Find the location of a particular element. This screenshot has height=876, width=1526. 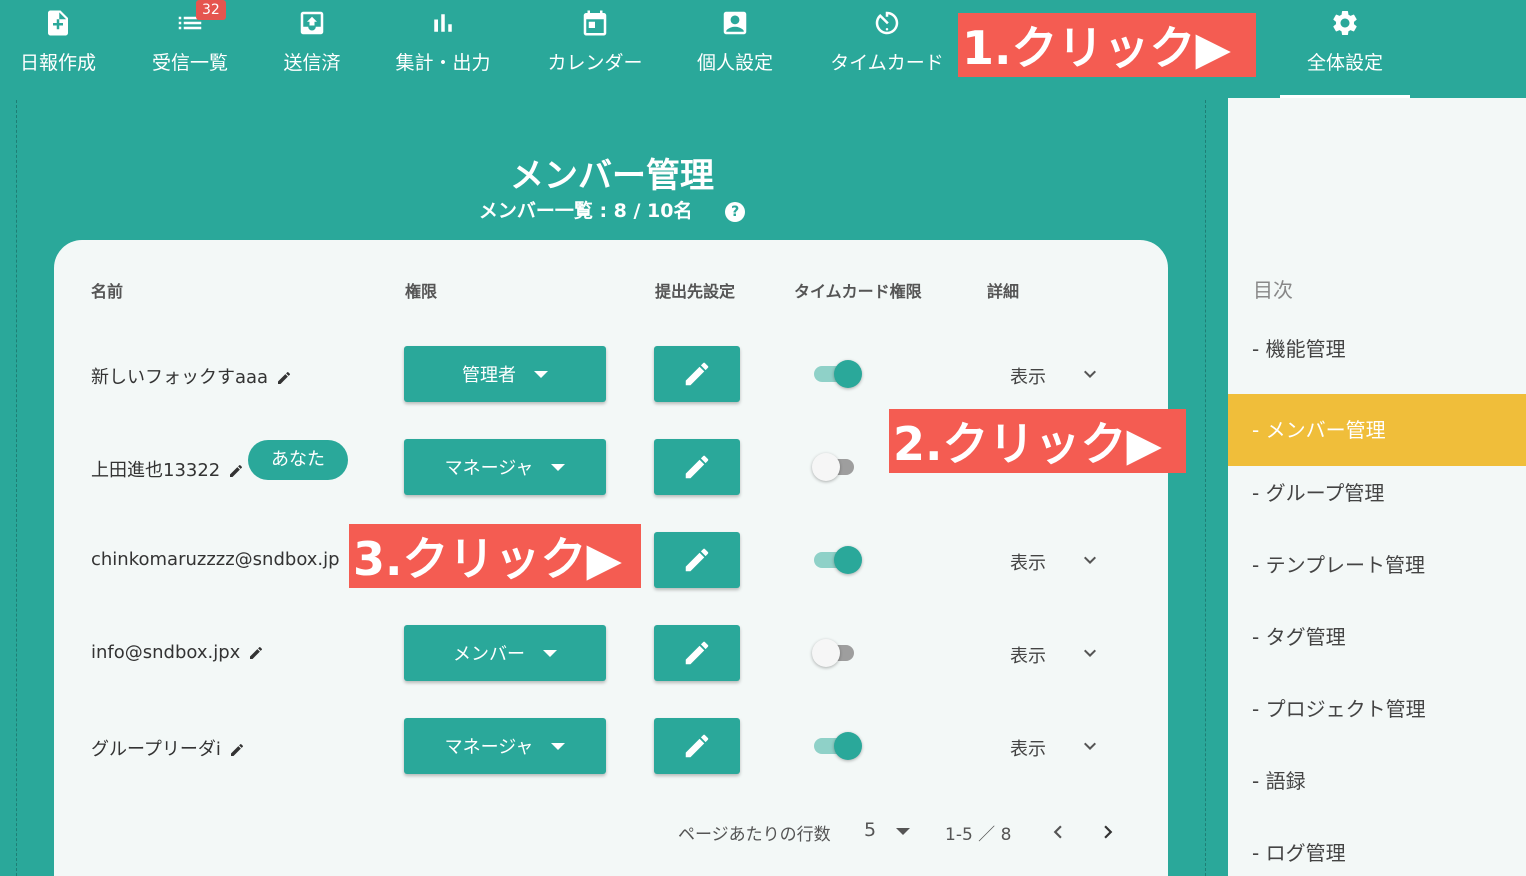

person-card-icon is located at coordinates (735, 25).